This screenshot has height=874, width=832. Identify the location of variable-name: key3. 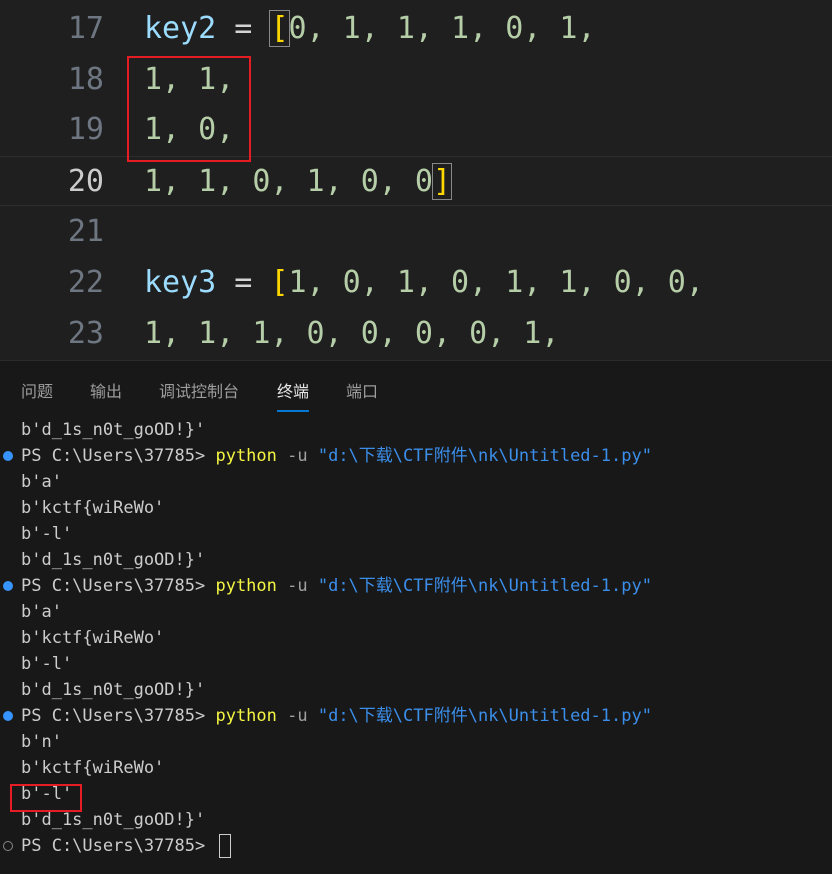
(180, 282).